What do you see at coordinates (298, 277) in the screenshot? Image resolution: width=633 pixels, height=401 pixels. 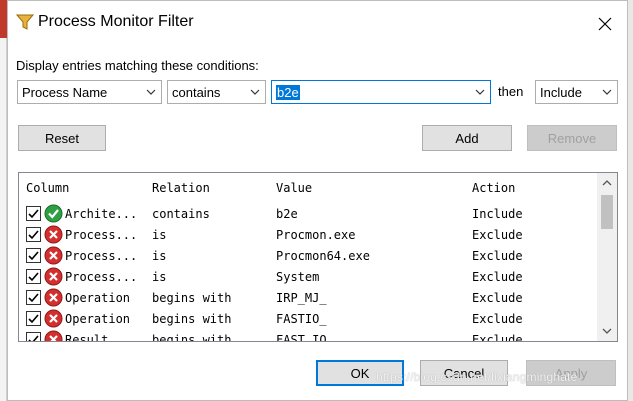 I see `cell-value: System` at bounding box center [298, 277].